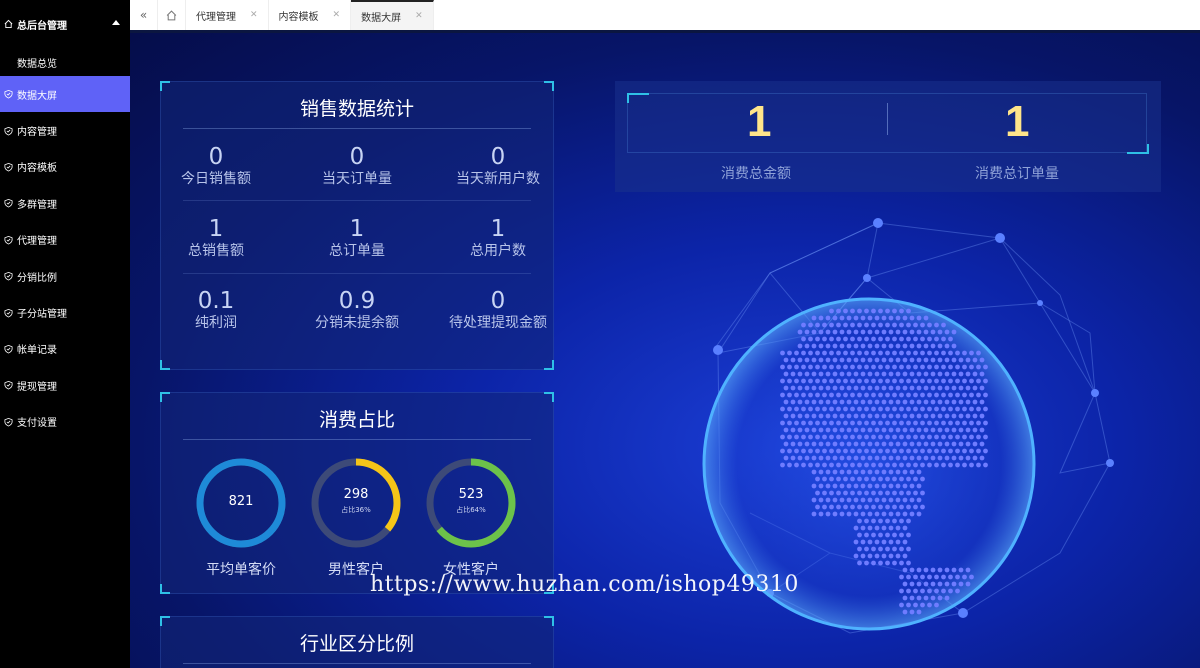 This screenshot has height=668, width=1200. Describe the element at coordinates (357, 310) in the screenshot. I see `stat-item: 0.9 分销未提余额` at that location.